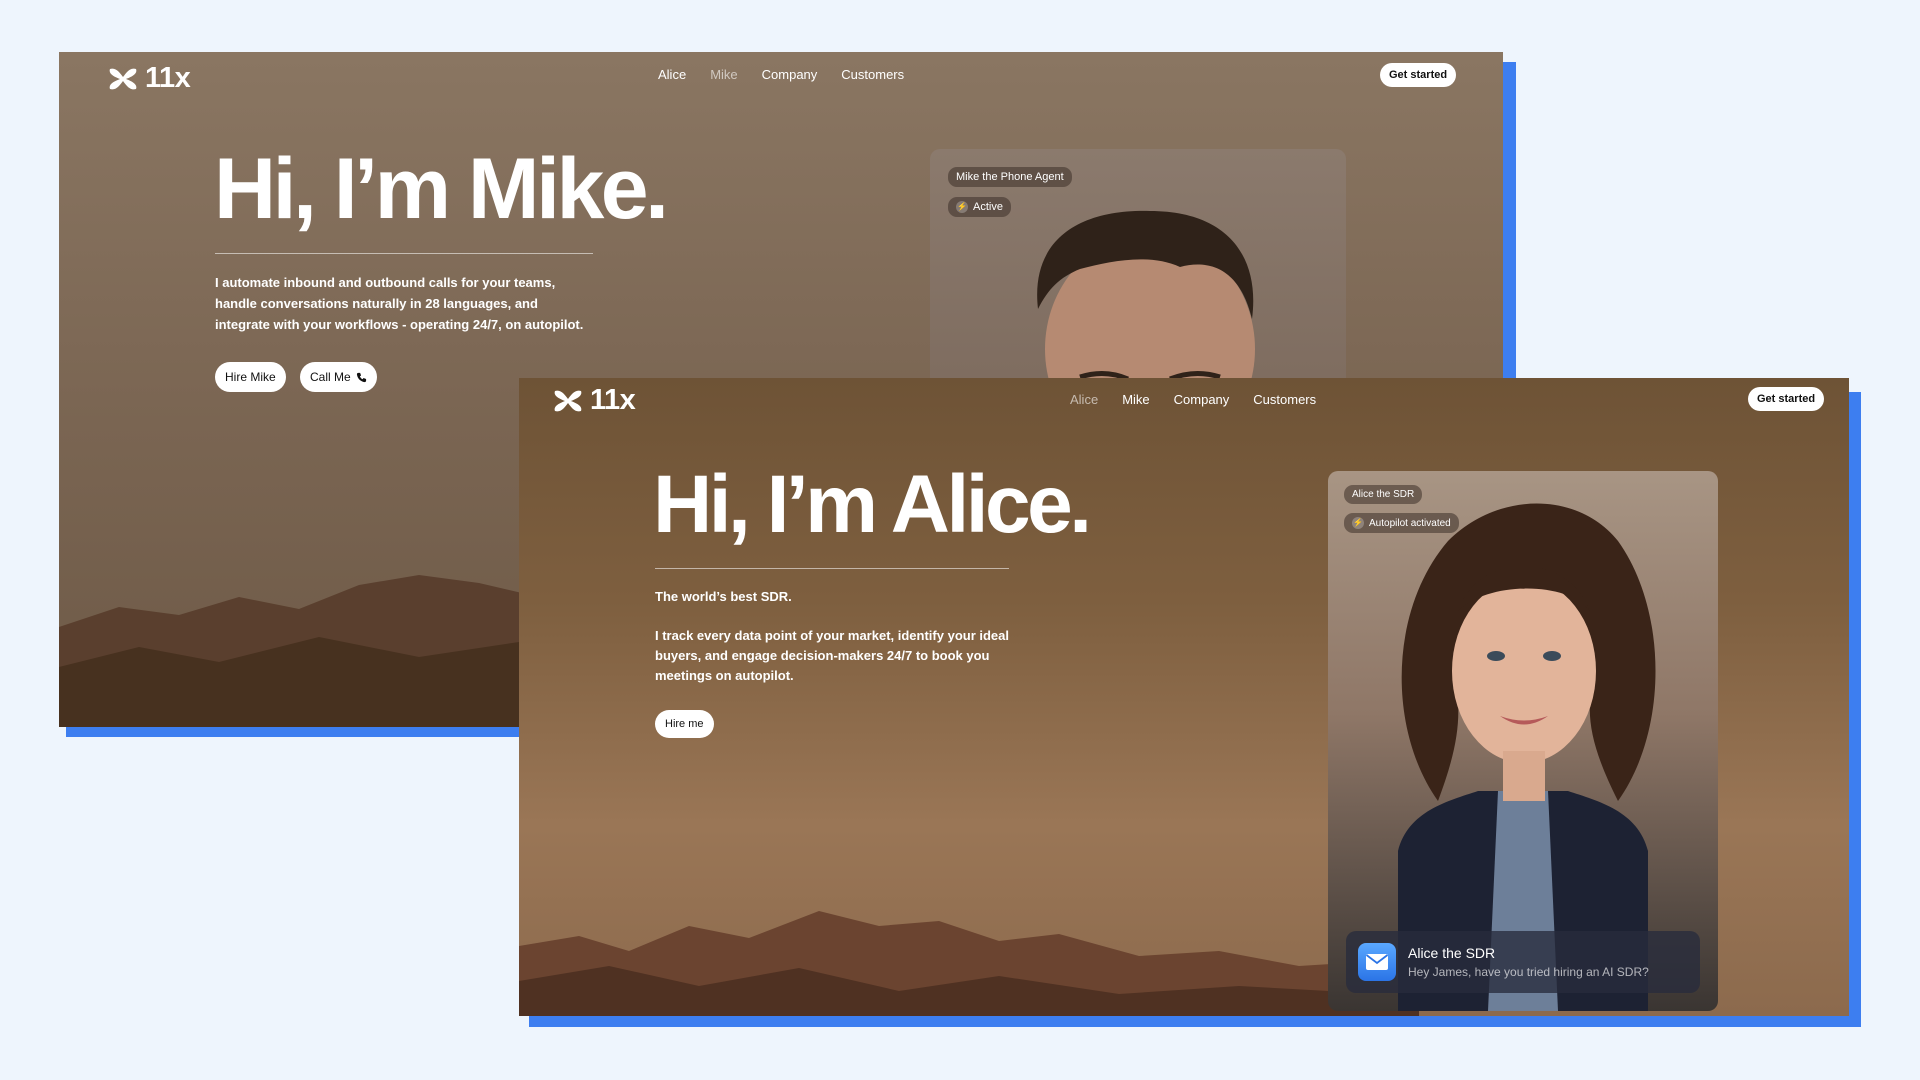  Describe the element at coordinates (832, 568) in the screenshot. I see `alice-hero-divider` at that location.